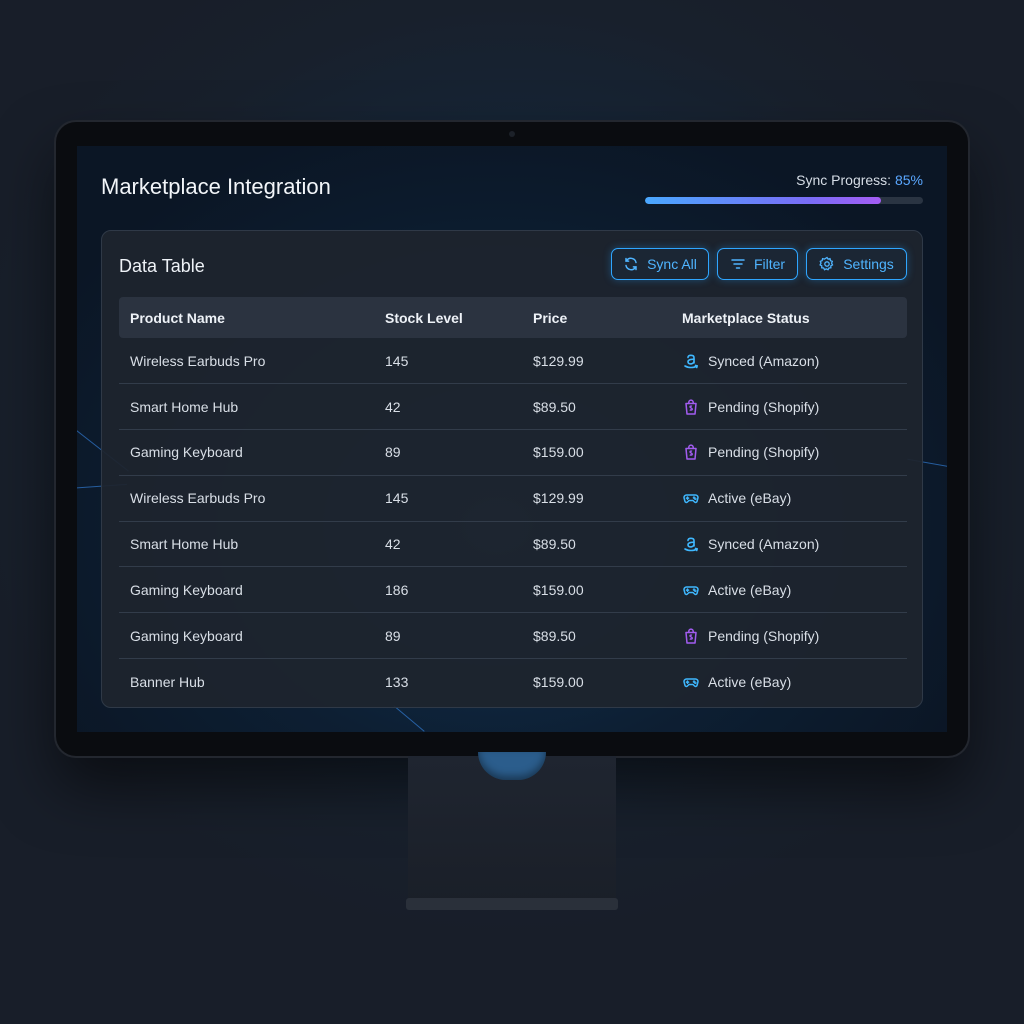 This screenshot has height=1024, width=1024. Describe the element at coordinates (448, 317) in the screenshot. I see `column-header-stock: Stock Level` at that location.